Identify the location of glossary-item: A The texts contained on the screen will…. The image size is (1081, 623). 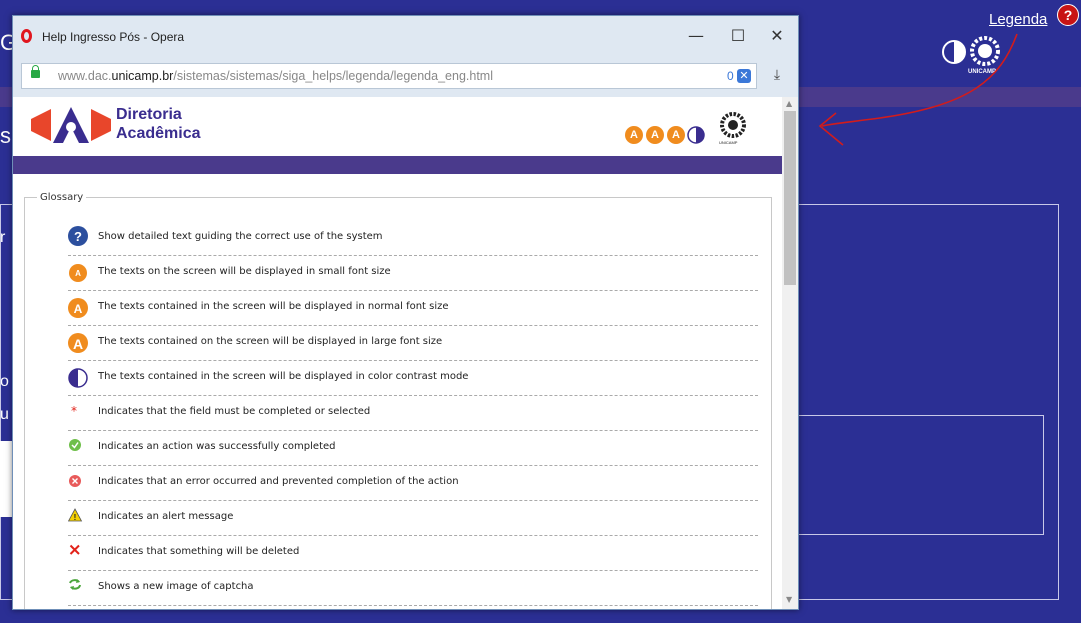
(413, 343).